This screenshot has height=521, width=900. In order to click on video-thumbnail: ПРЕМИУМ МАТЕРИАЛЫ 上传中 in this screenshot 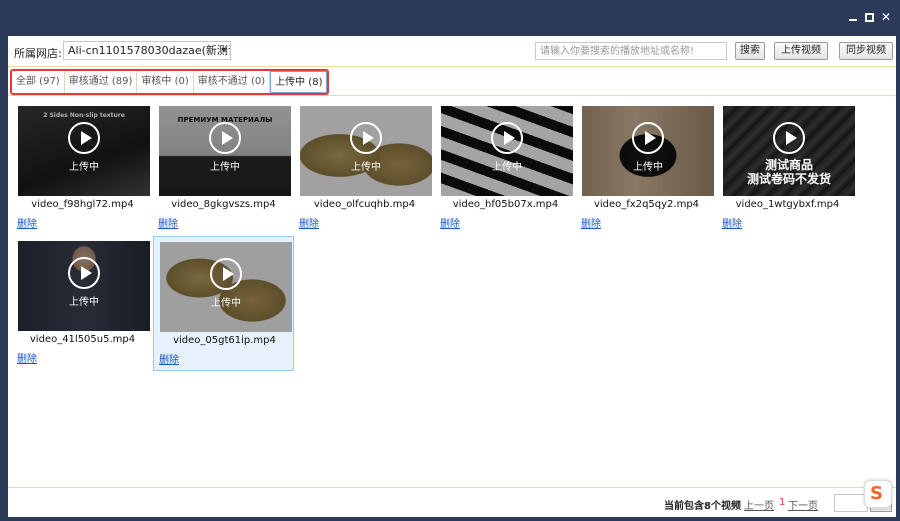, I will do `click(225, 151)`.